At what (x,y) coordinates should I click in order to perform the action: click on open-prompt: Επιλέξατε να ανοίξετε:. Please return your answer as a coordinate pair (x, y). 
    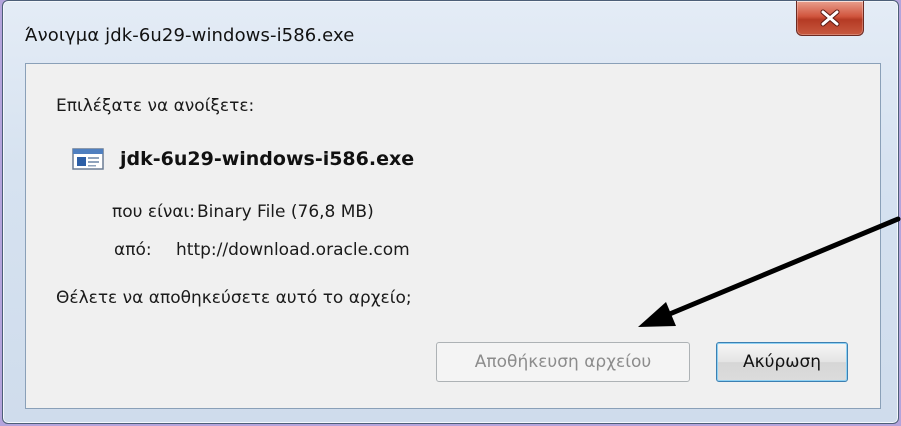
    Looking at the image, I should click on (155, 106).